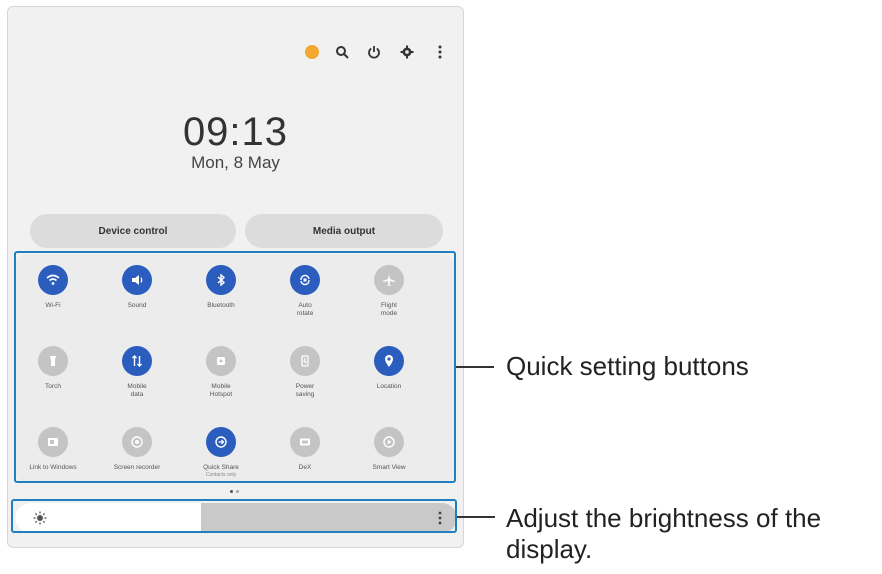  Describe the element at coordinates (235, 162) in the screenshot. I see `clock-date: Mon, 8 May` at that location.